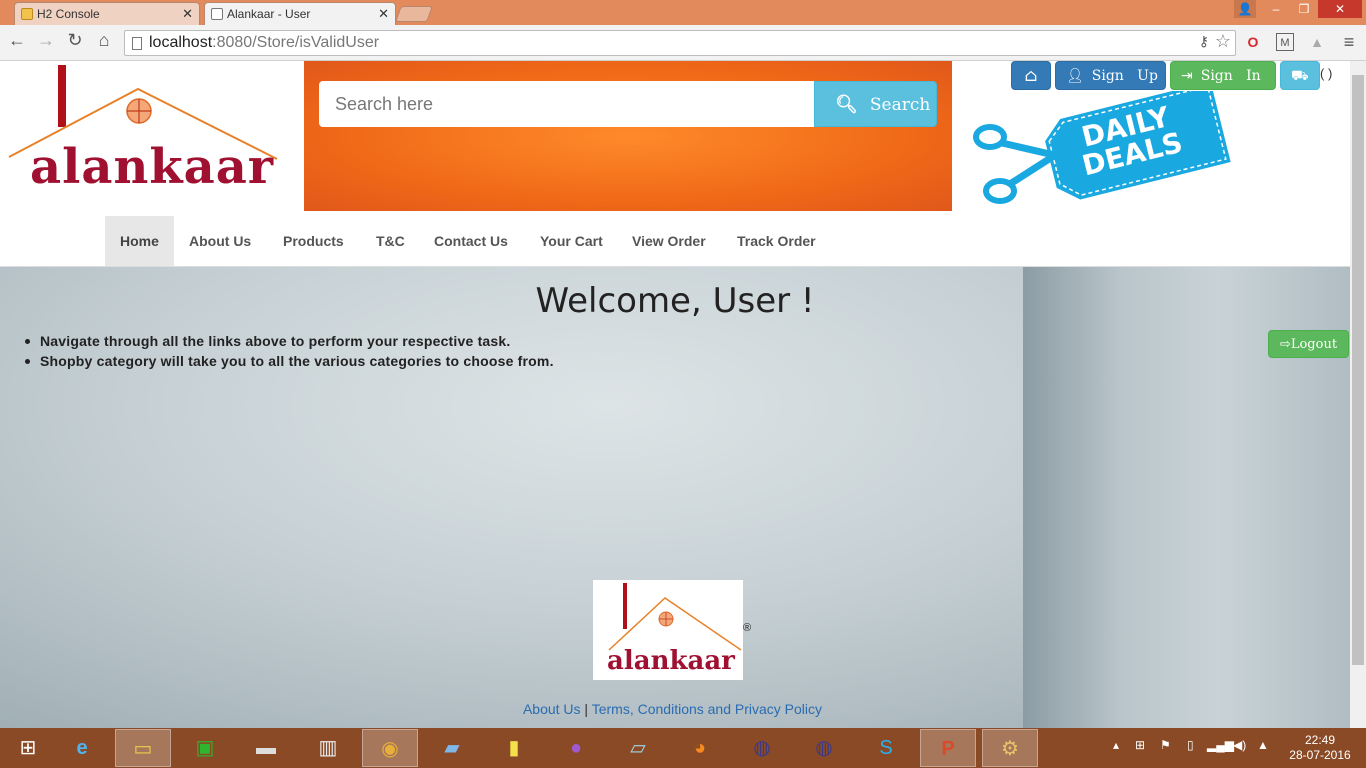  Describe the element at coordinates (181, 42) in the screenshot. I see `url-host: localhost` at that location.